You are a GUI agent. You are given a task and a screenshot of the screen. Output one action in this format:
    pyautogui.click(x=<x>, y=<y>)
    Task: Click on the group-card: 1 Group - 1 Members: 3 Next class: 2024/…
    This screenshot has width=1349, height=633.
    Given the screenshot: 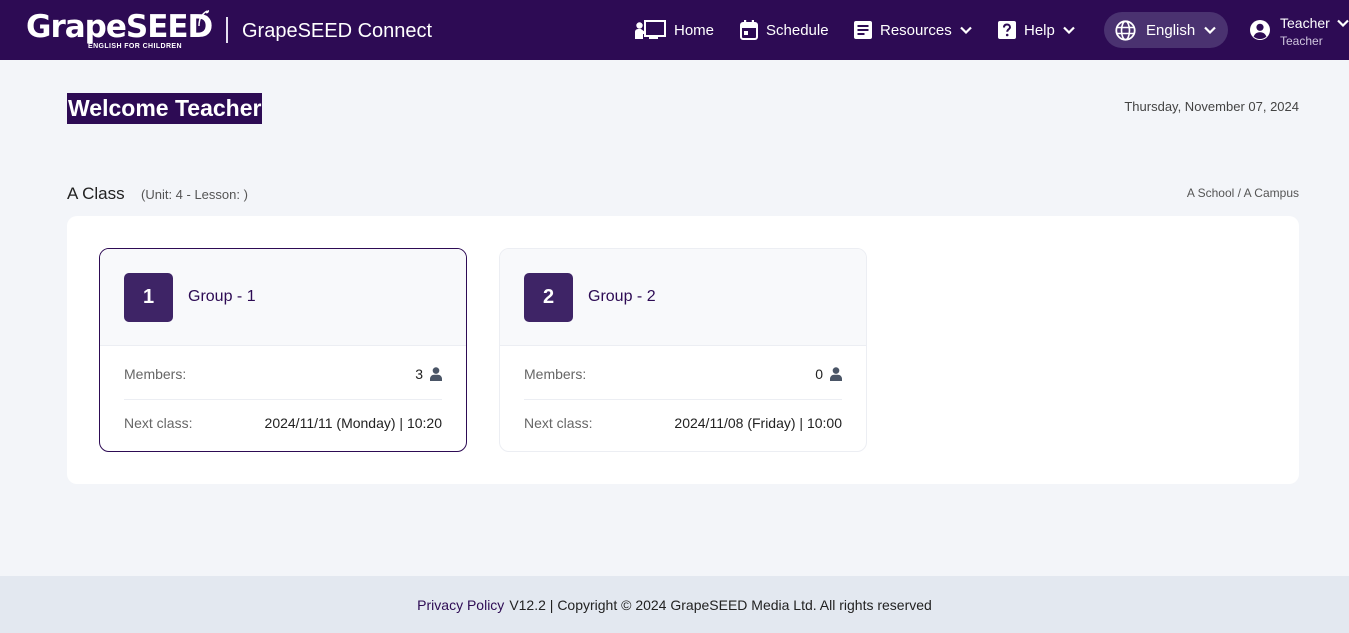 What is the action you would take?
    pyautogui.click(x=283, y=350)
    